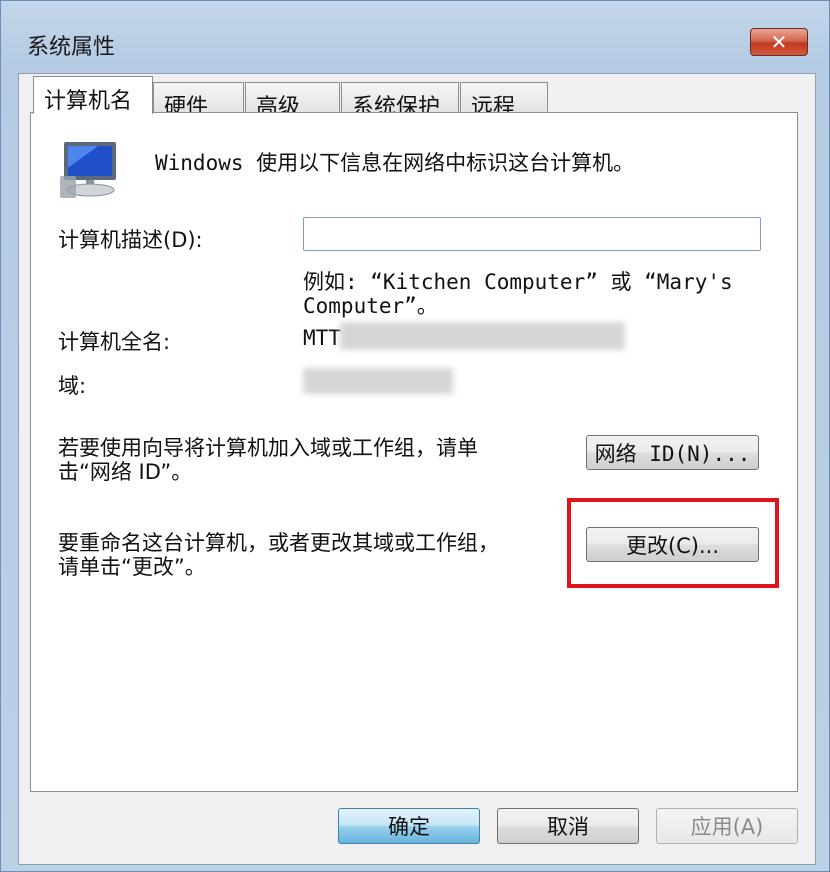 The height and width of the screenshot is (872, 830). I want to click on red-highlight-box, so click(673, 543).